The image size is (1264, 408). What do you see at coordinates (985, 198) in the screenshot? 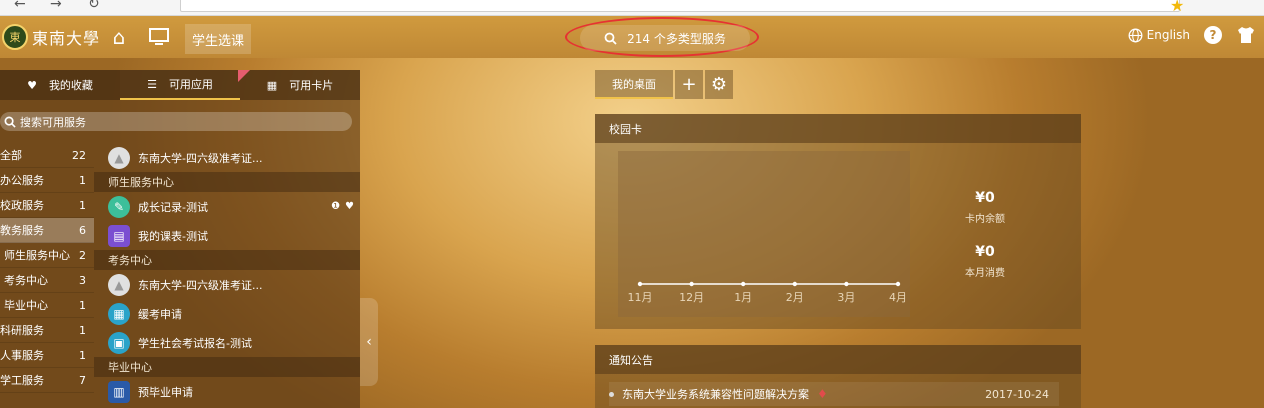
I see `balance-value: ¥0` at bounding box center [985, 198].